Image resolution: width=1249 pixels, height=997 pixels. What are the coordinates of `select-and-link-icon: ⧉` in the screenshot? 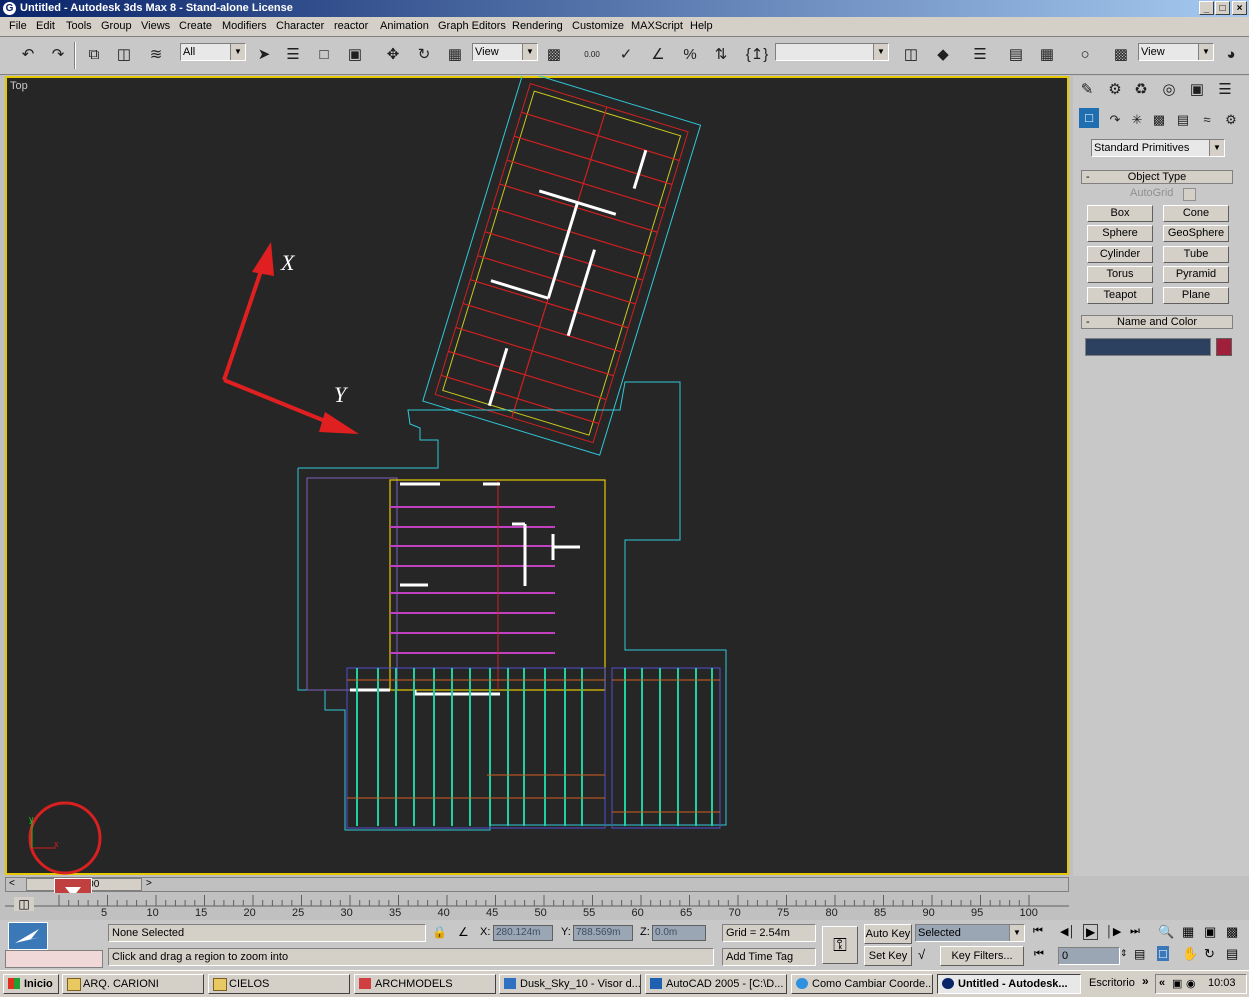 It's located at (94, 55).